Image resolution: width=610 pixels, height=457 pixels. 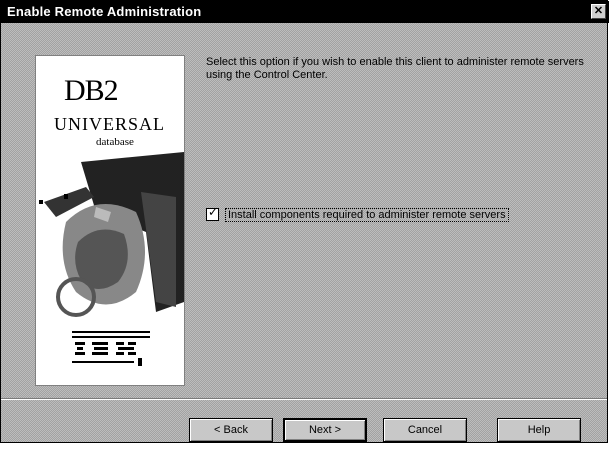 I want to click on ibm-logo, so click(x=111, y=348).